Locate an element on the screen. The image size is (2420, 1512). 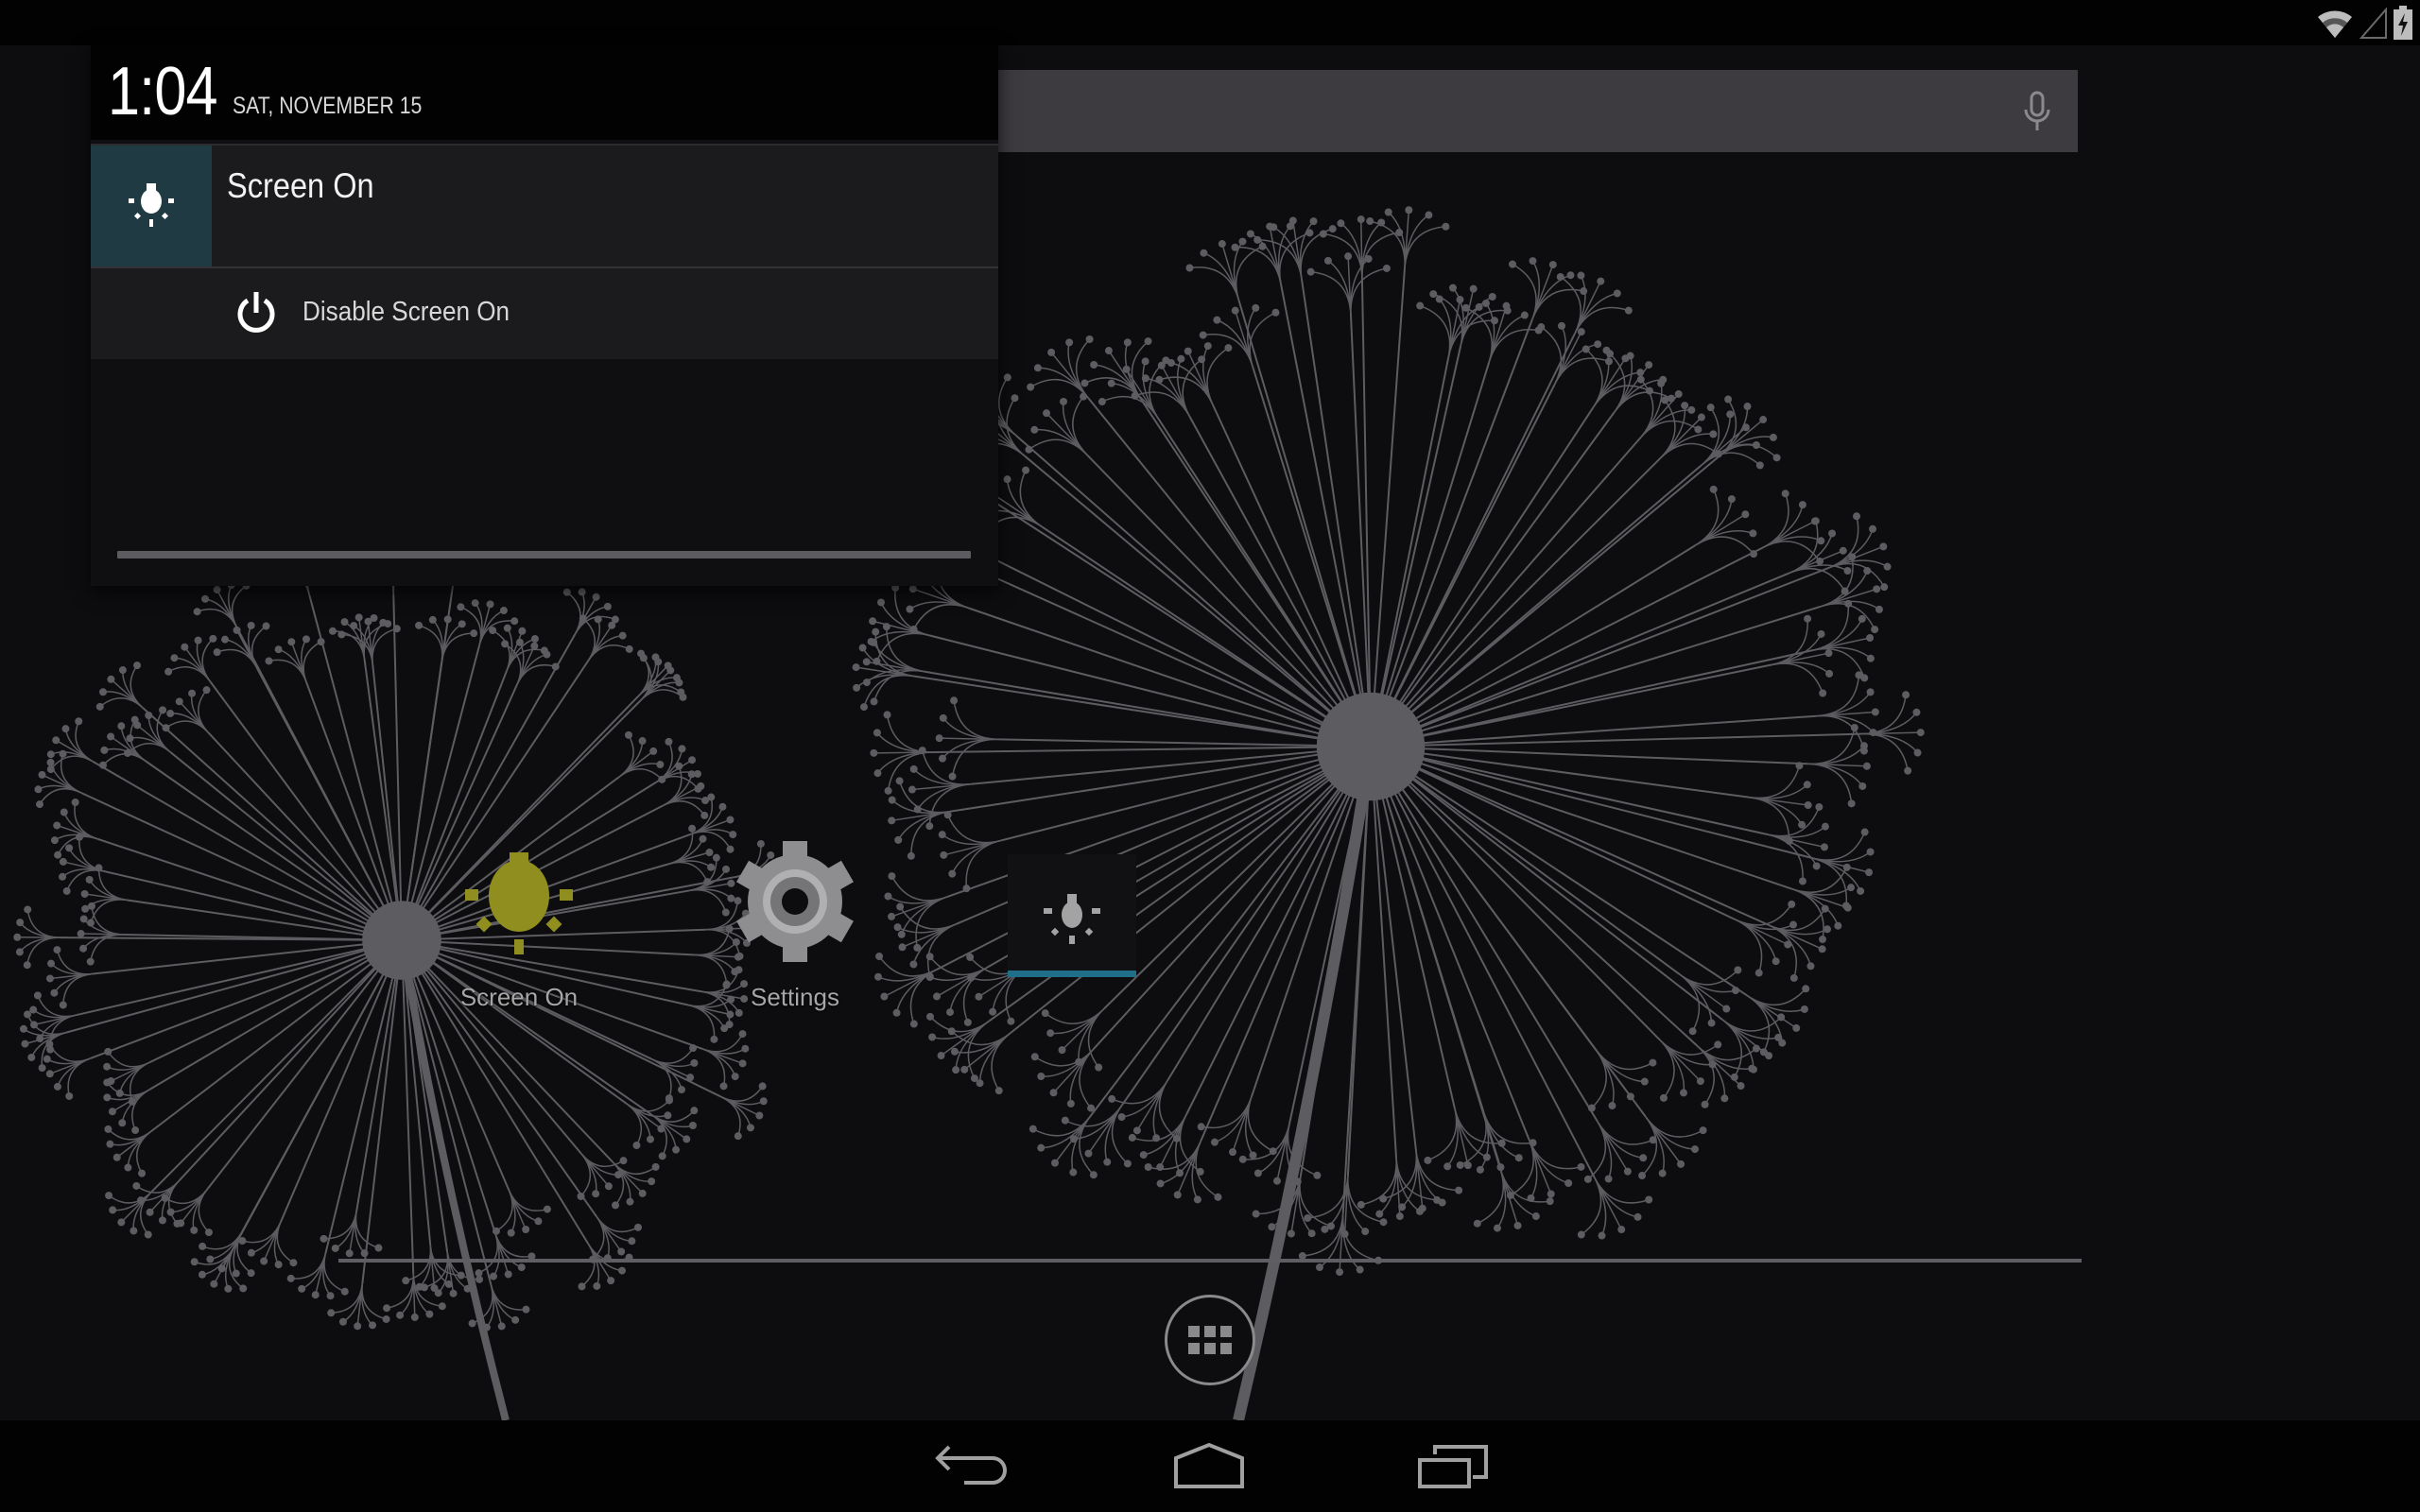
notification-screen-on: Screen On is located at coordinates (544, 205).